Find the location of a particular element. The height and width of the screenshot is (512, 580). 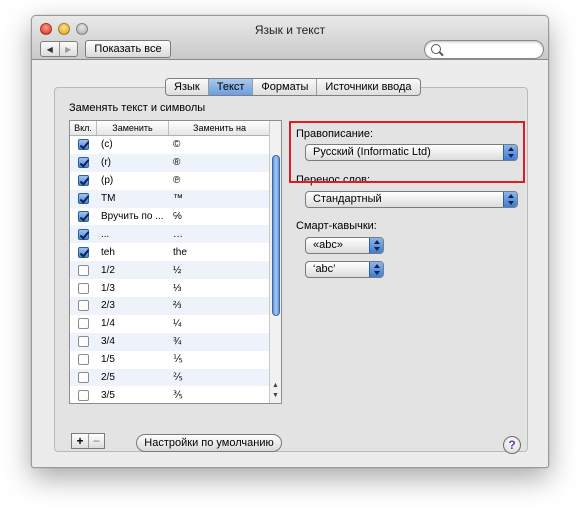

table-row: 1/4 ¼ is located at coordinates (170, 324).